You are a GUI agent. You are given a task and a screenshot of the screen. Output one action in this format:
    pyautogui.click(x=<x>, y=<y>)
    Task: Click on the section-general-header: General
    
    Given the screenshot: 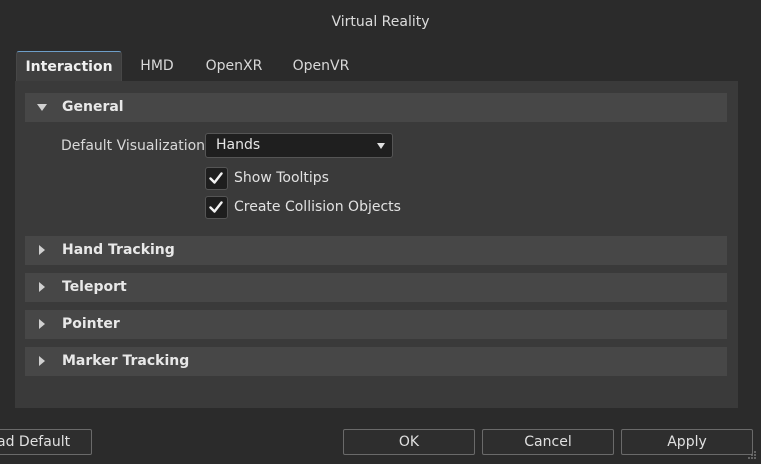 What is the action you would take?
    pyautogui.click(x=376, y=107)
    